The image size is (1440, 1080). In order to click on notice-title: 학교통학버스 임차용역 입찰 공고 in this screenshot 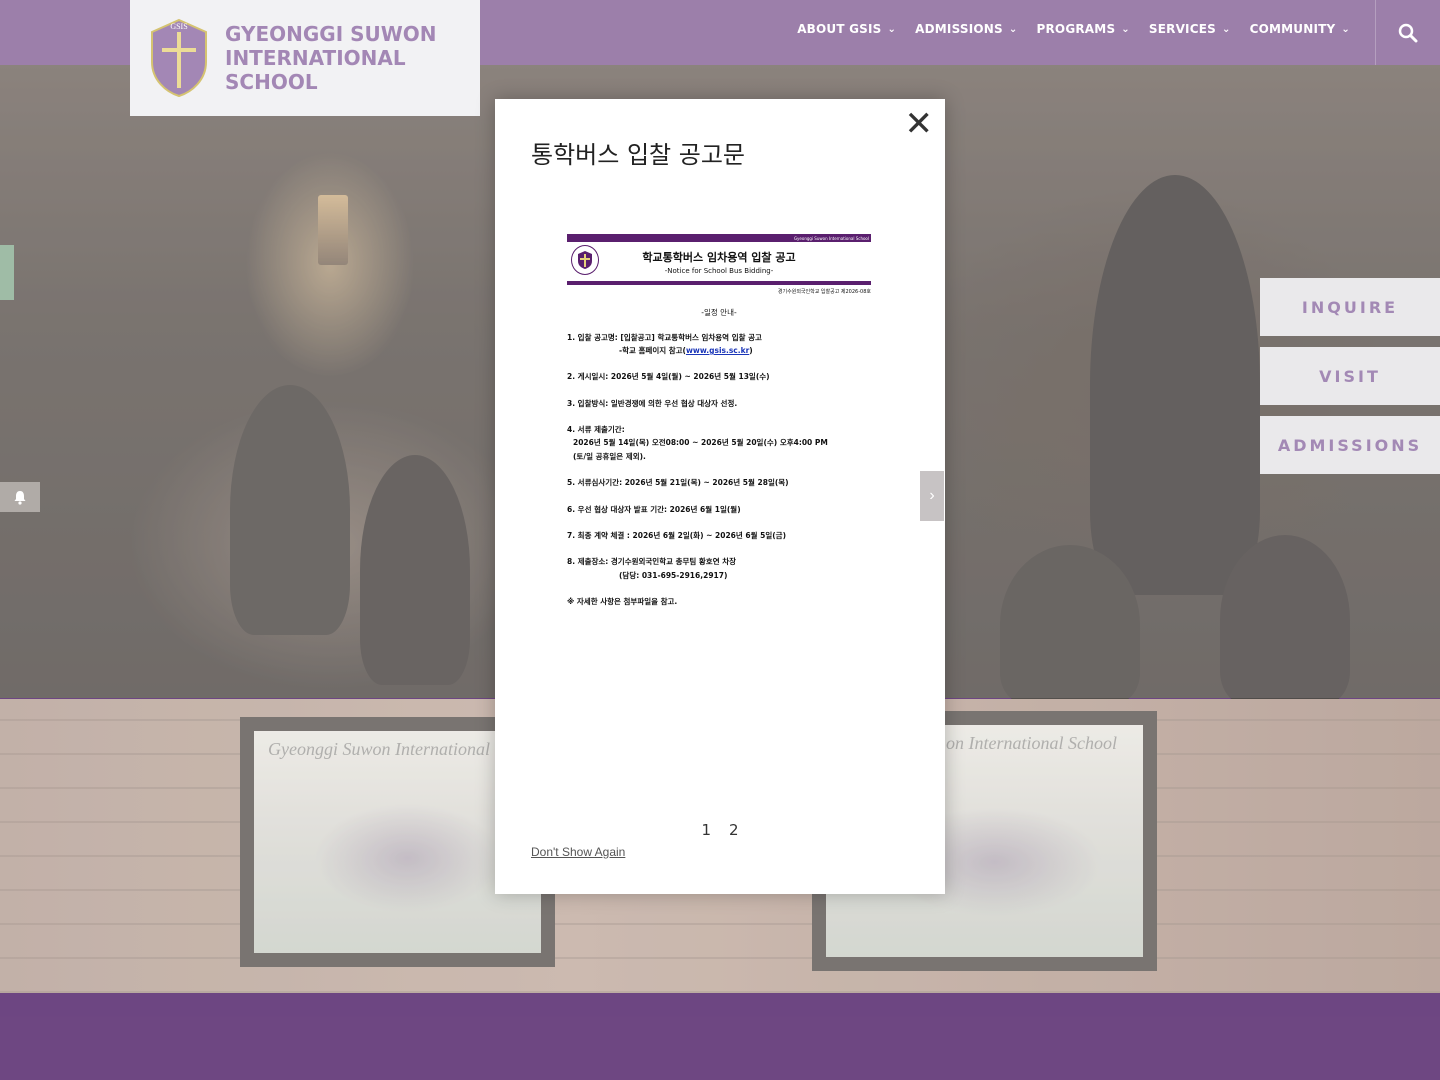, I will do `click(719, 257)`.